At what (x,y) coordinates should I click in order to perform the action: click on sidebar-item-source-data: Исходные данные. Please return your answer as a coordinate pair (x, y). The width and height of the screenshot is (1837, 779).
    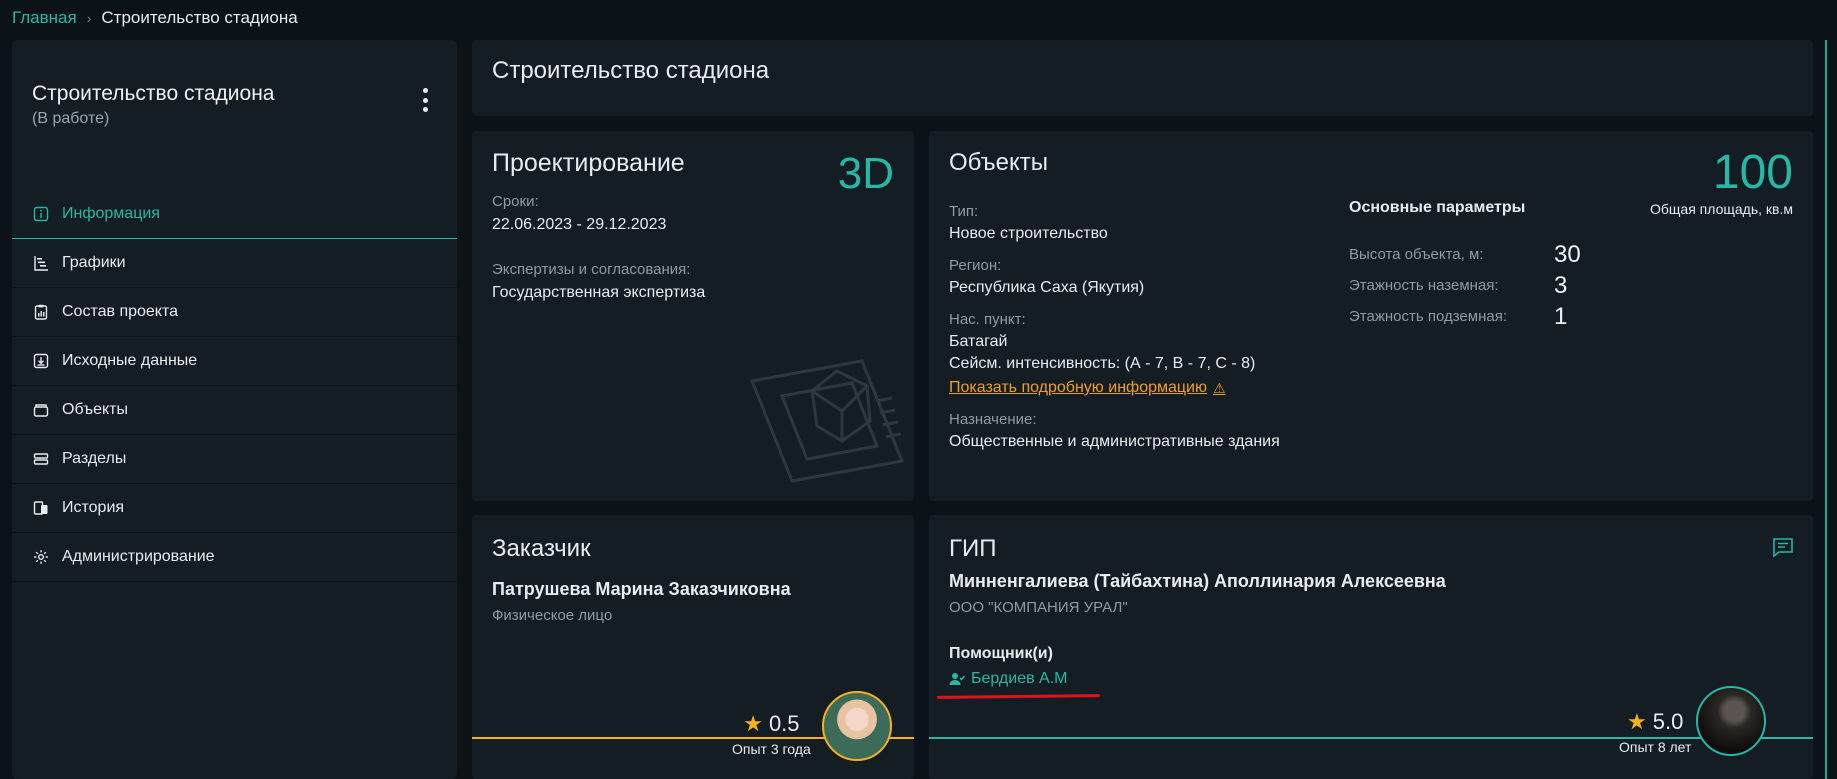
    Looking at the image, I should click on (234, 361).